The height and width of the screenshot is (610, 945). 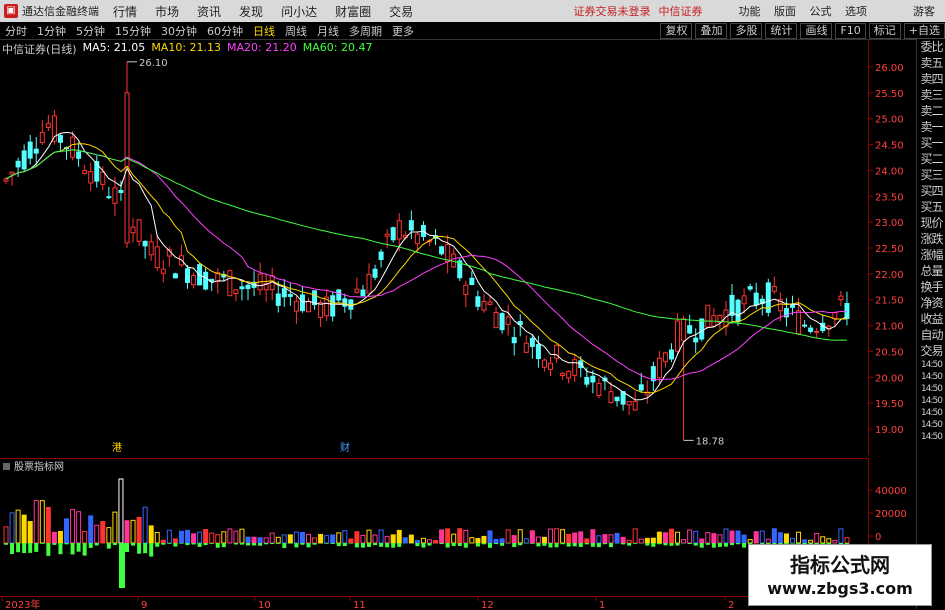 What do you see at coordinates (931, 255) in the screenshot?
I see `side-panel-item-13: 涨幅` at bounding box center [931, 255].